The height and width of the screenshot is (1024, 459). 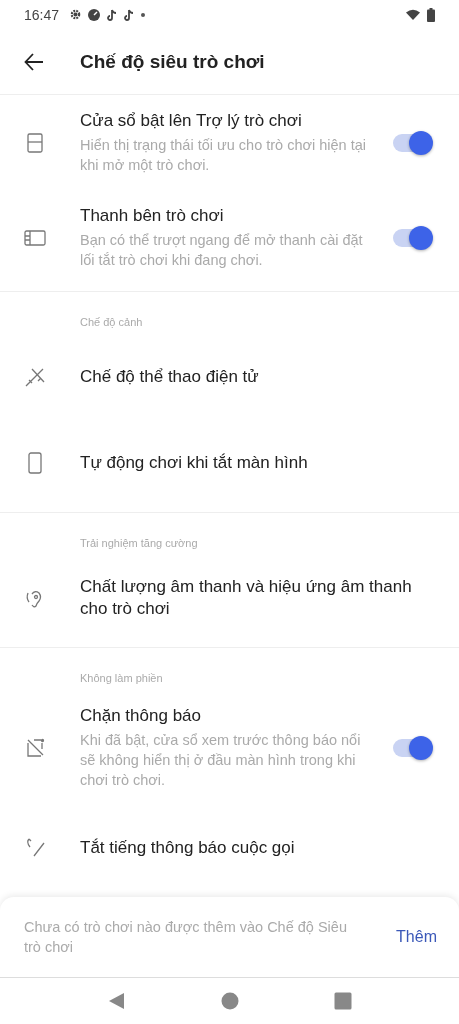 I want to click on setting-title: Thanh bên trò chơi, so click(x=226, y=216).